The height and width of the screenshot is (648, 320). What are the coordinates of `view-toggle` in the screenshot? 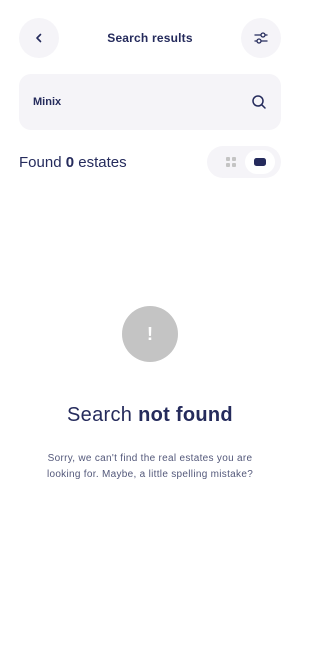 It's located at (244, 162).